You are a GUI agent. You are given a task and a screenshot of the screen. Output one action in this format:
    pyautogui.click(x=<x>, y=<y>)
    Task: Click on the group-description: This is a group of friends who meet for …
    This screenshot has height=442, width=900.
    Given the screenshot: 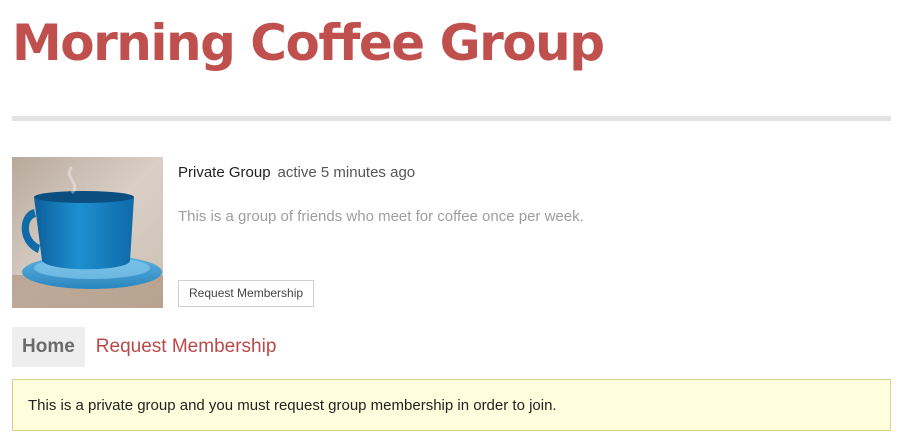 What is the action you would take?
    pyautogui.click(x=381, y=216)
    